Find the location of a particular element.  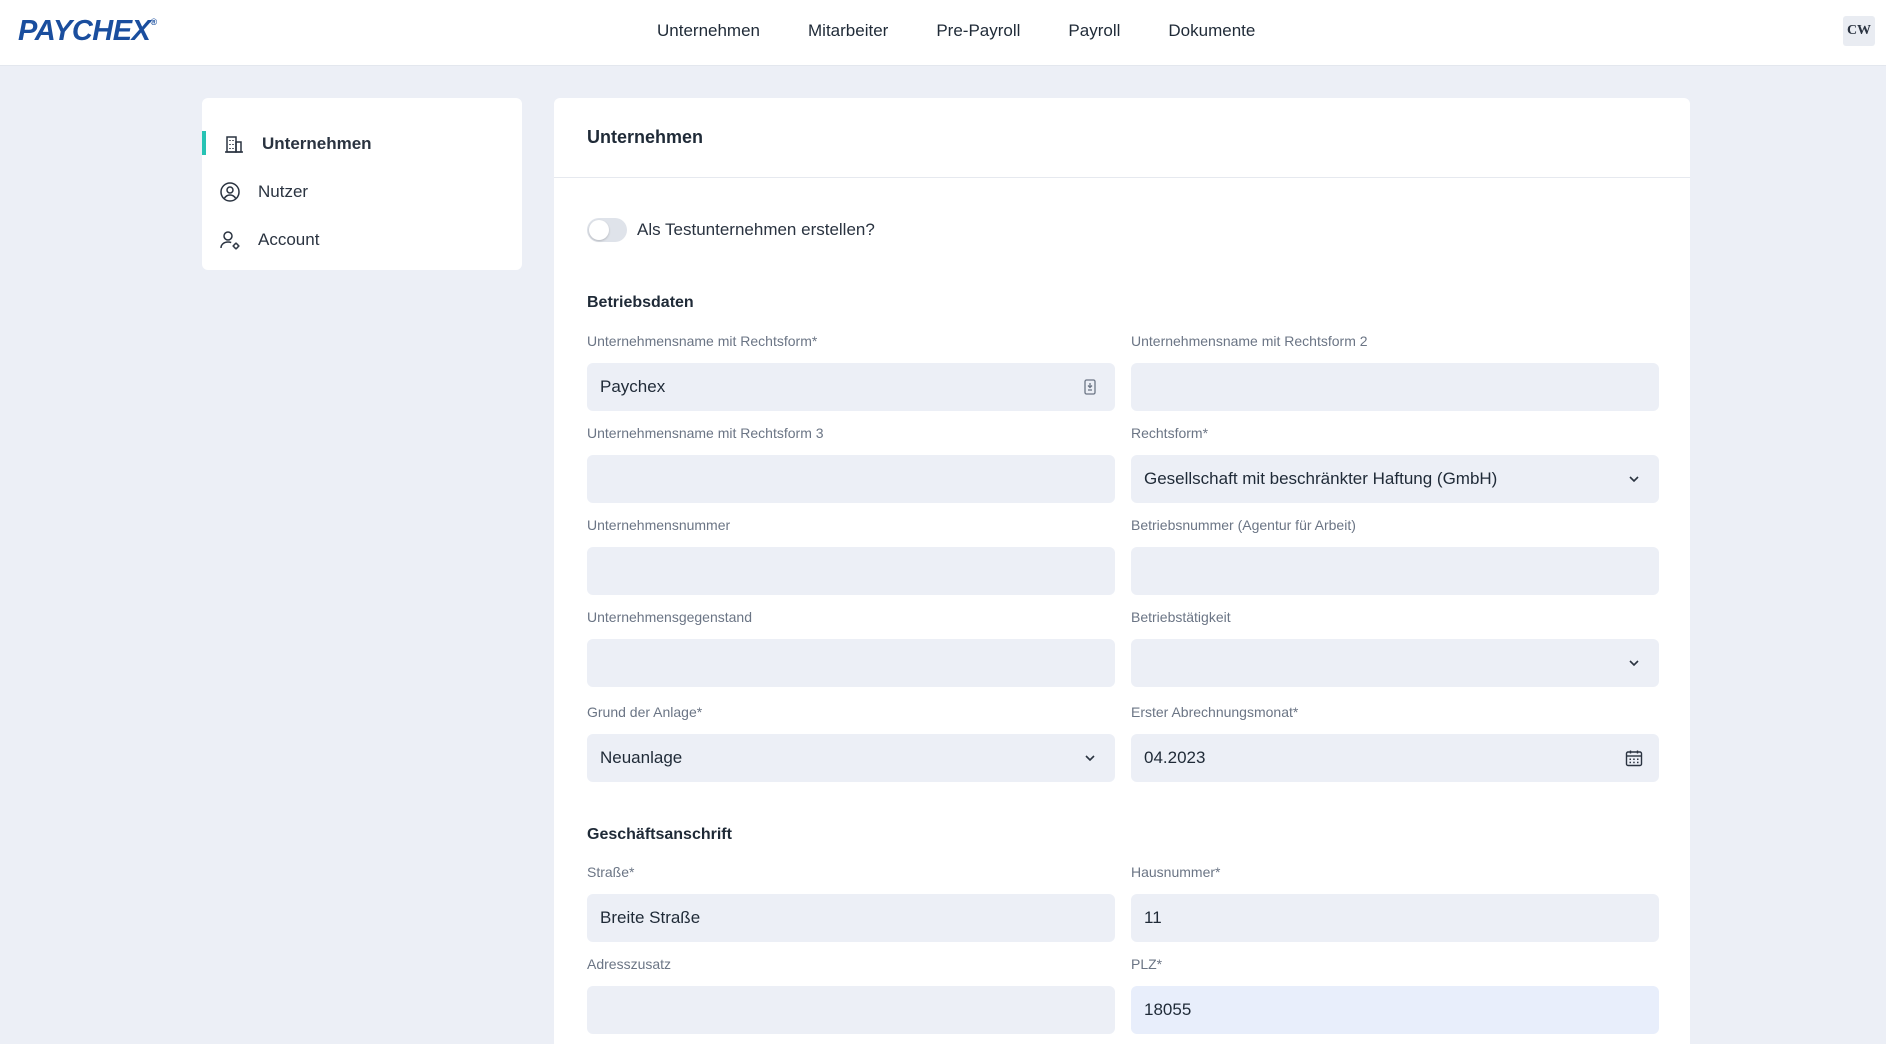

field-label: Rechtsform* is located at coordinates (1170, 433).